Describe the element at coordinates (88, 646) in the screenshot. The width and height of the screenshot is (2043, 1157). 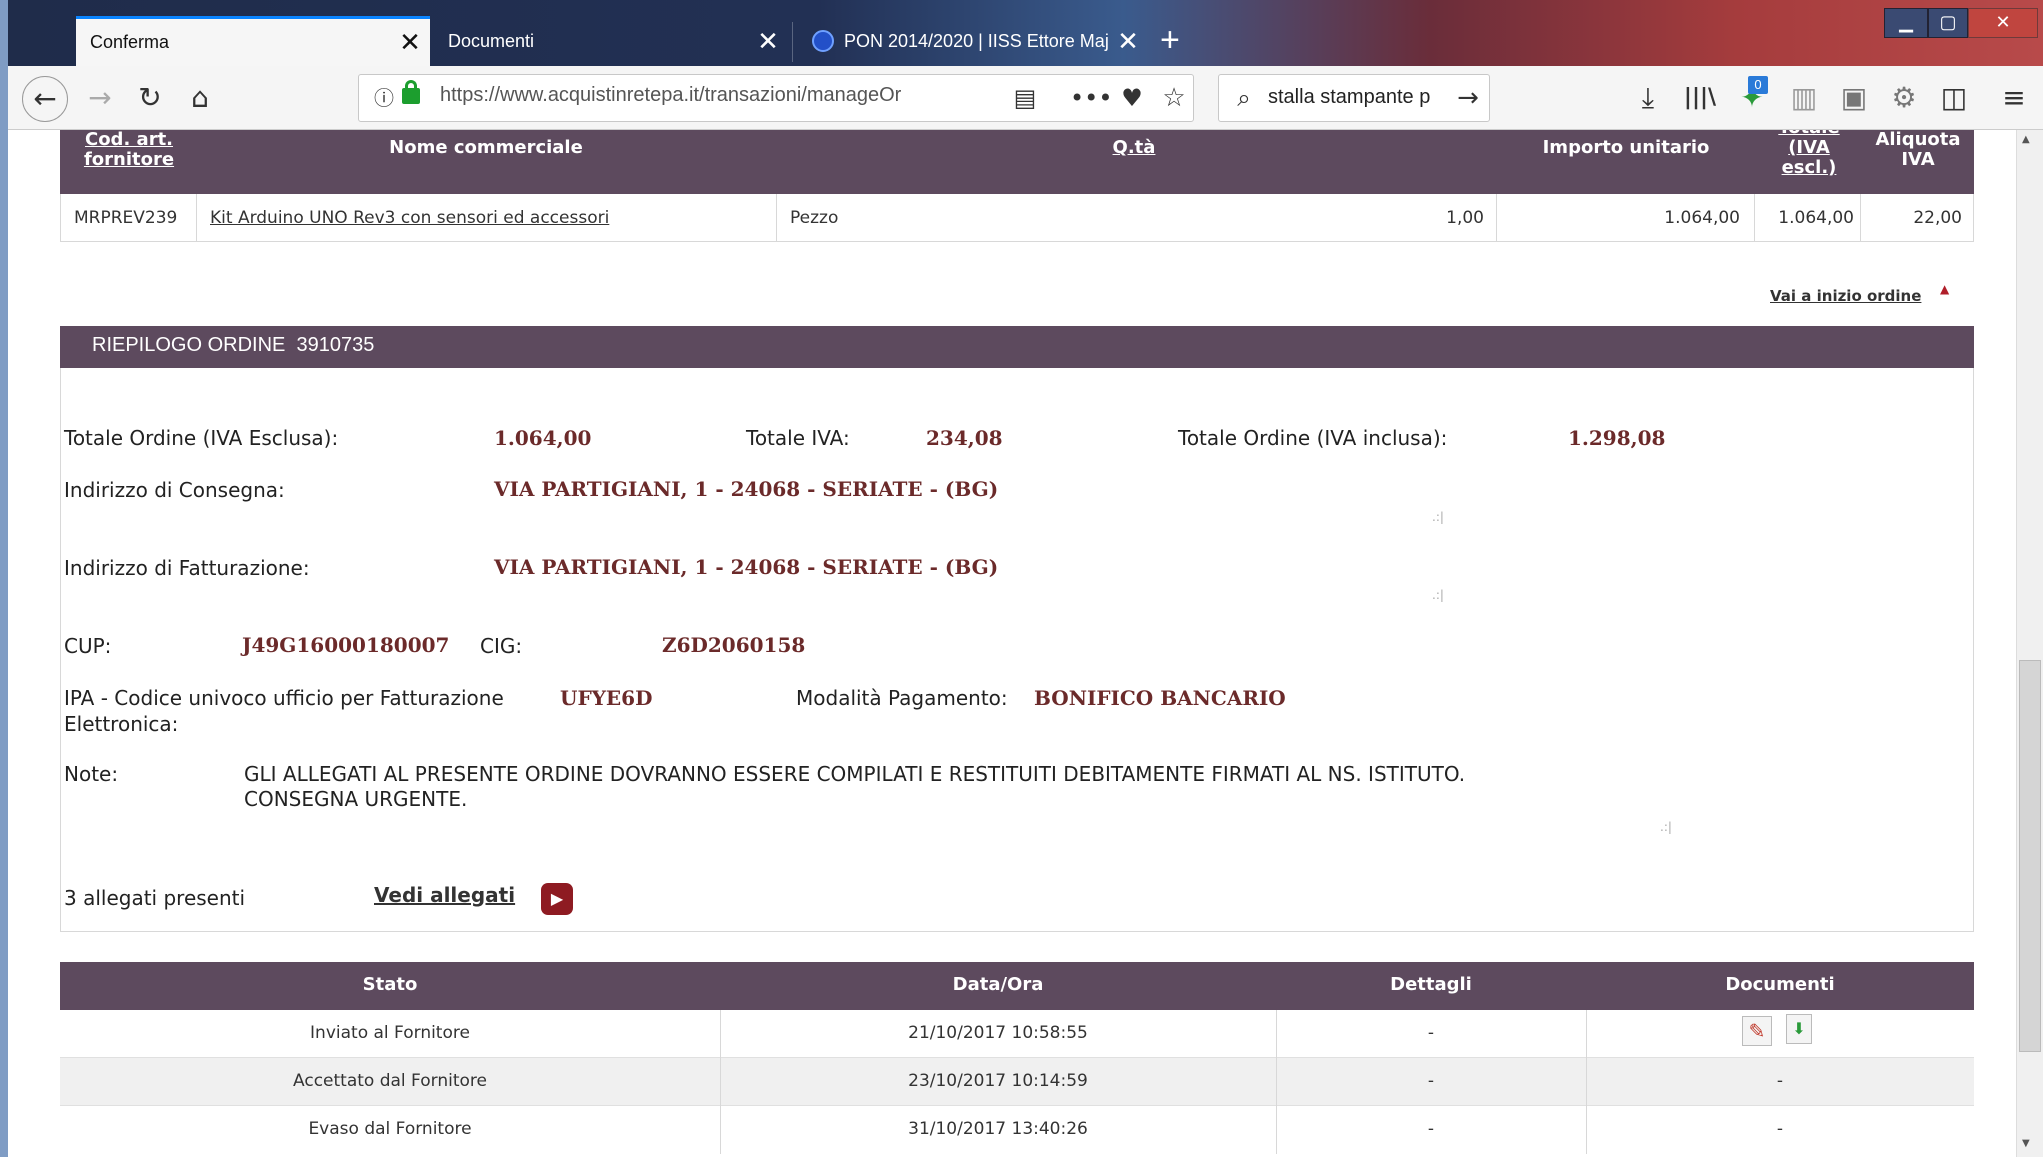
I see `cup-label: CUP:` at that location.